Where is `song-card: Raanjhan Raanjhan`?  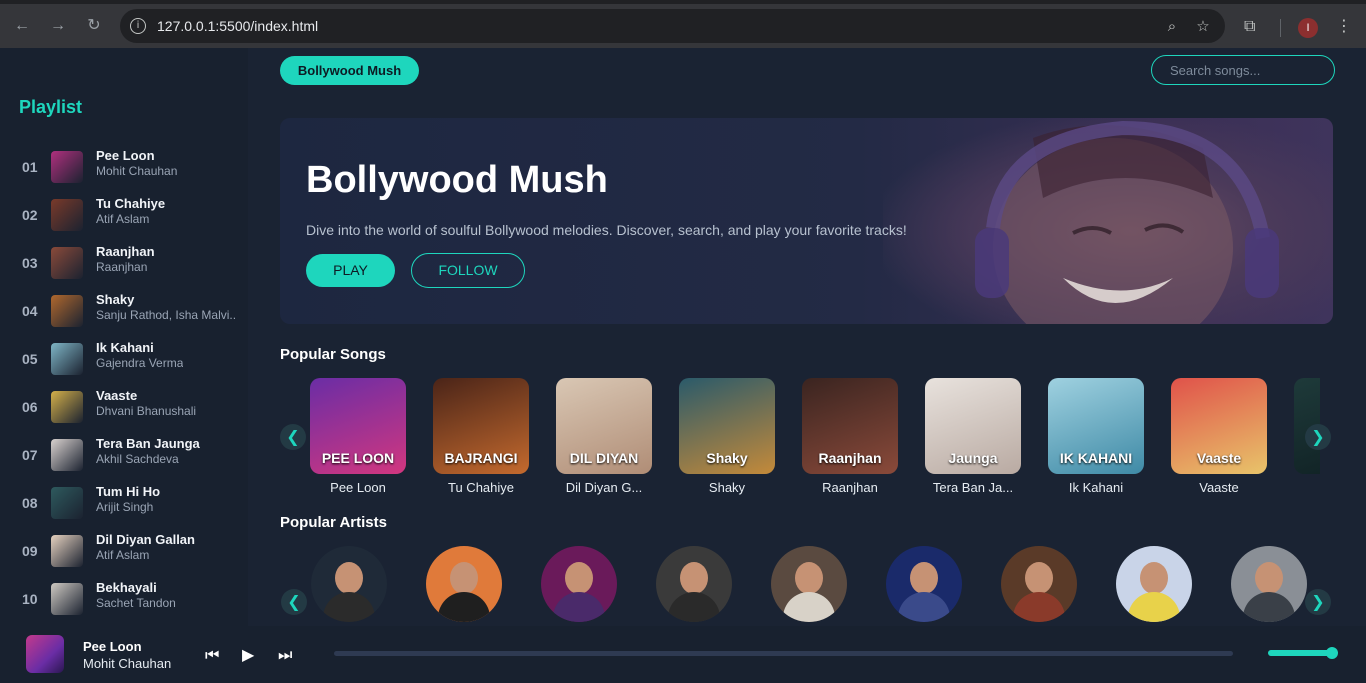 song-card: Raanjhan Raanjhan is located at coordinates (850, 436).